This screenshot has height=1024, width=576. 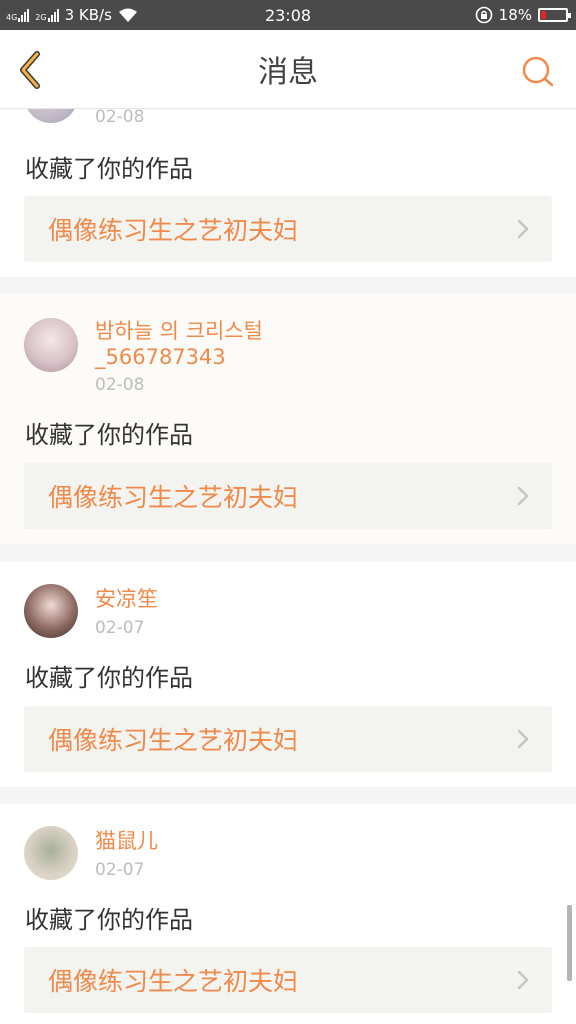 I want to click on battery-icon, so click(x=554, y=15).